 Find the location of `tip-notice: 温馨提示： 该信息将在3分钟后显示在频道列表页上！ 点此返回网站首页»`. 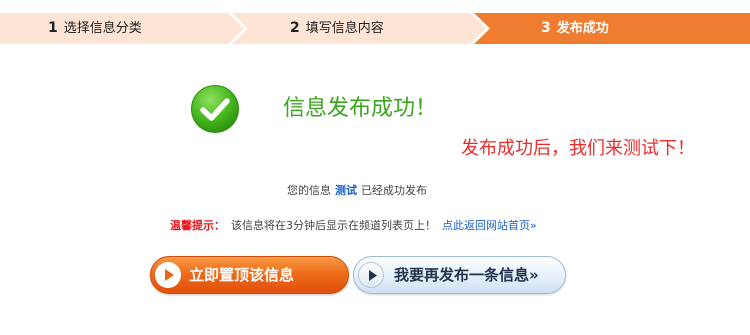

tip-notice: 温馨提示： 该信息将在3分钟后显示在频道列表页上！ 点此返回网站首页» is located at coordinates (353, 226).